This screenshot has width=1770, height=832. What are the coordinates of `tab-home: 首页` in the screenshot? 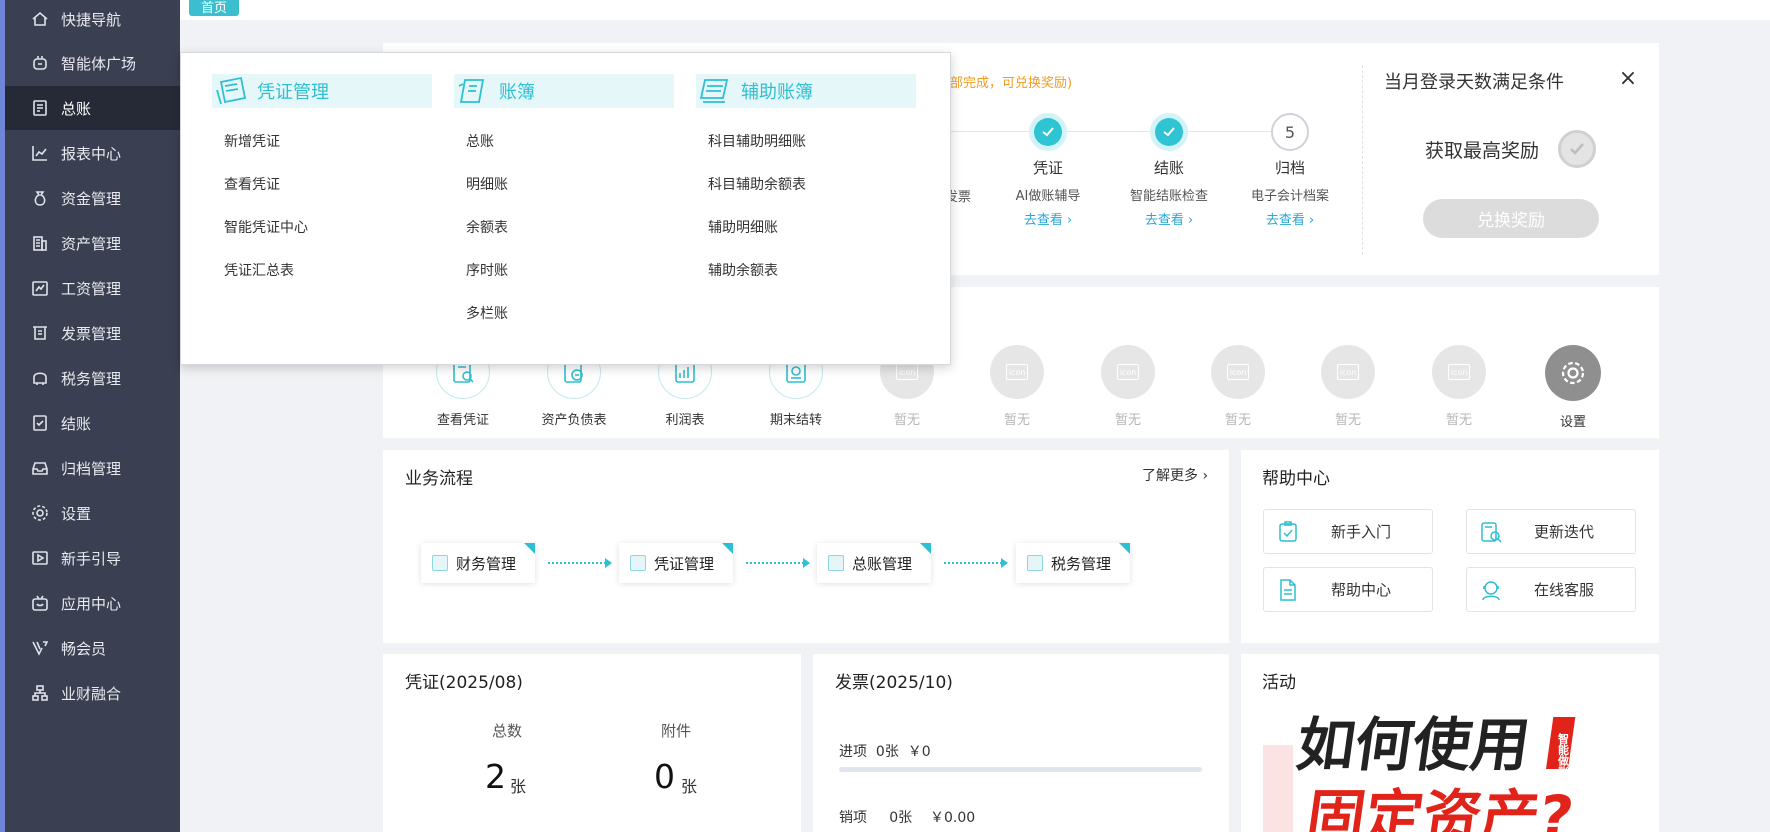 It's located at (214, 8).